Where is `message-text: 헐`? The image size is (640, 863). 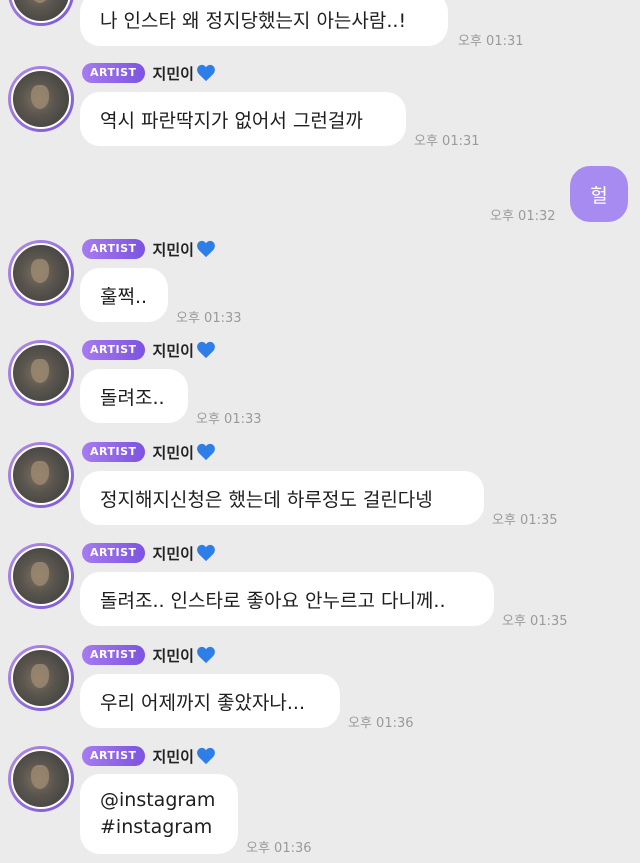 message-text: 헐 is located at coordinates (599, 195).